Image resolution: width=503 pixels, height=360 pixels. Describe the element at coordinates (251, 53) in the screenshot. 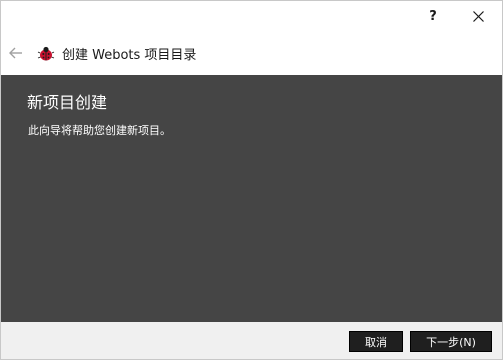

I see `wizard-header: 创建 Webots 项目目录` at that location.